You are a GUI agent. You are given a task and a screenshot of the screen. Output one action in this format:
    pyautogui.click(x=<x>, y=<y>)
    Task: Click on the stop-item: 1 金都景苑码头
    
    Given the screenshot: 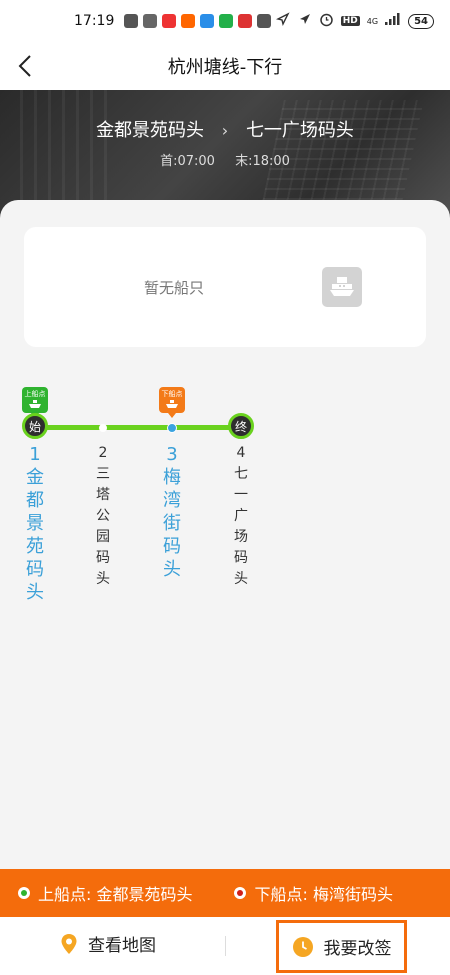 What is the action you would take?
    pyautogui.click(x=35, y=523)
    